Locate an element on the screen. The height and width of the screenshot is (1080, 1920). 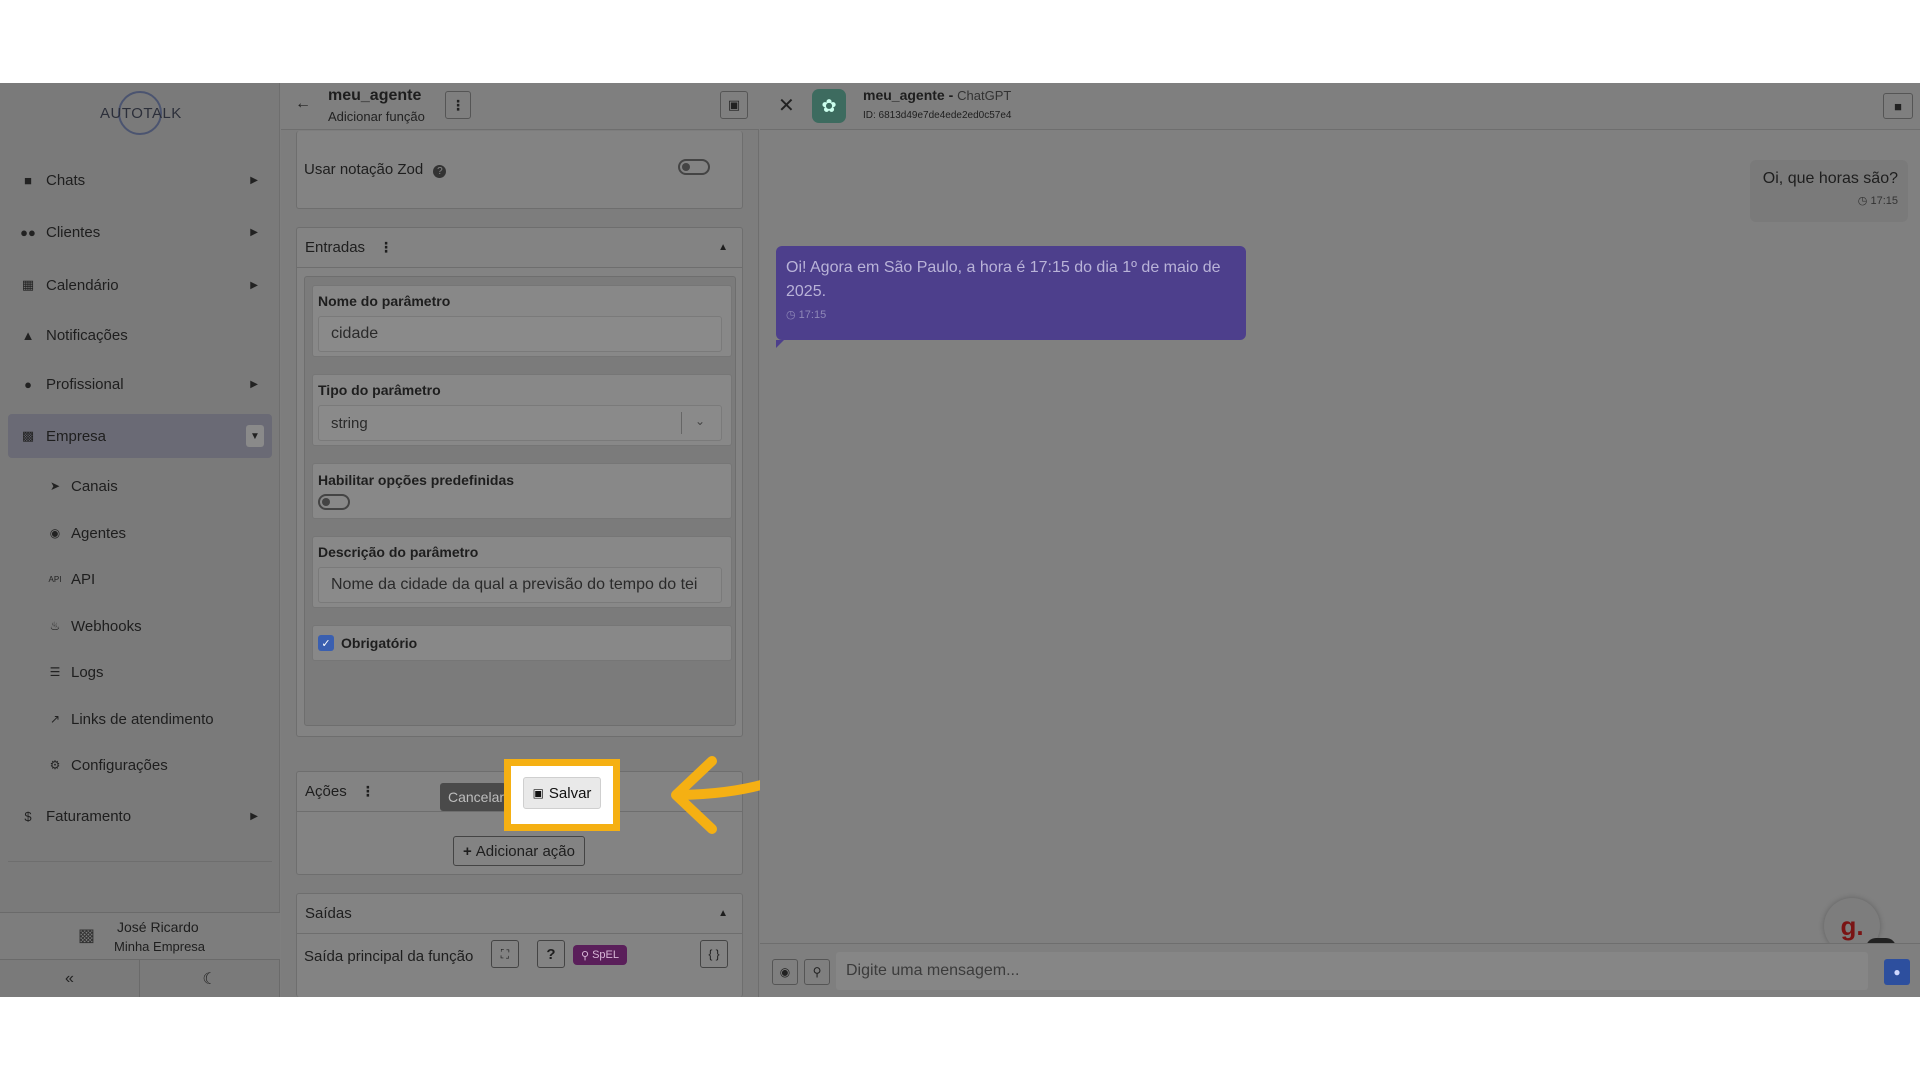
user-company: Minha Empresa is located at coordinates (160, 946).